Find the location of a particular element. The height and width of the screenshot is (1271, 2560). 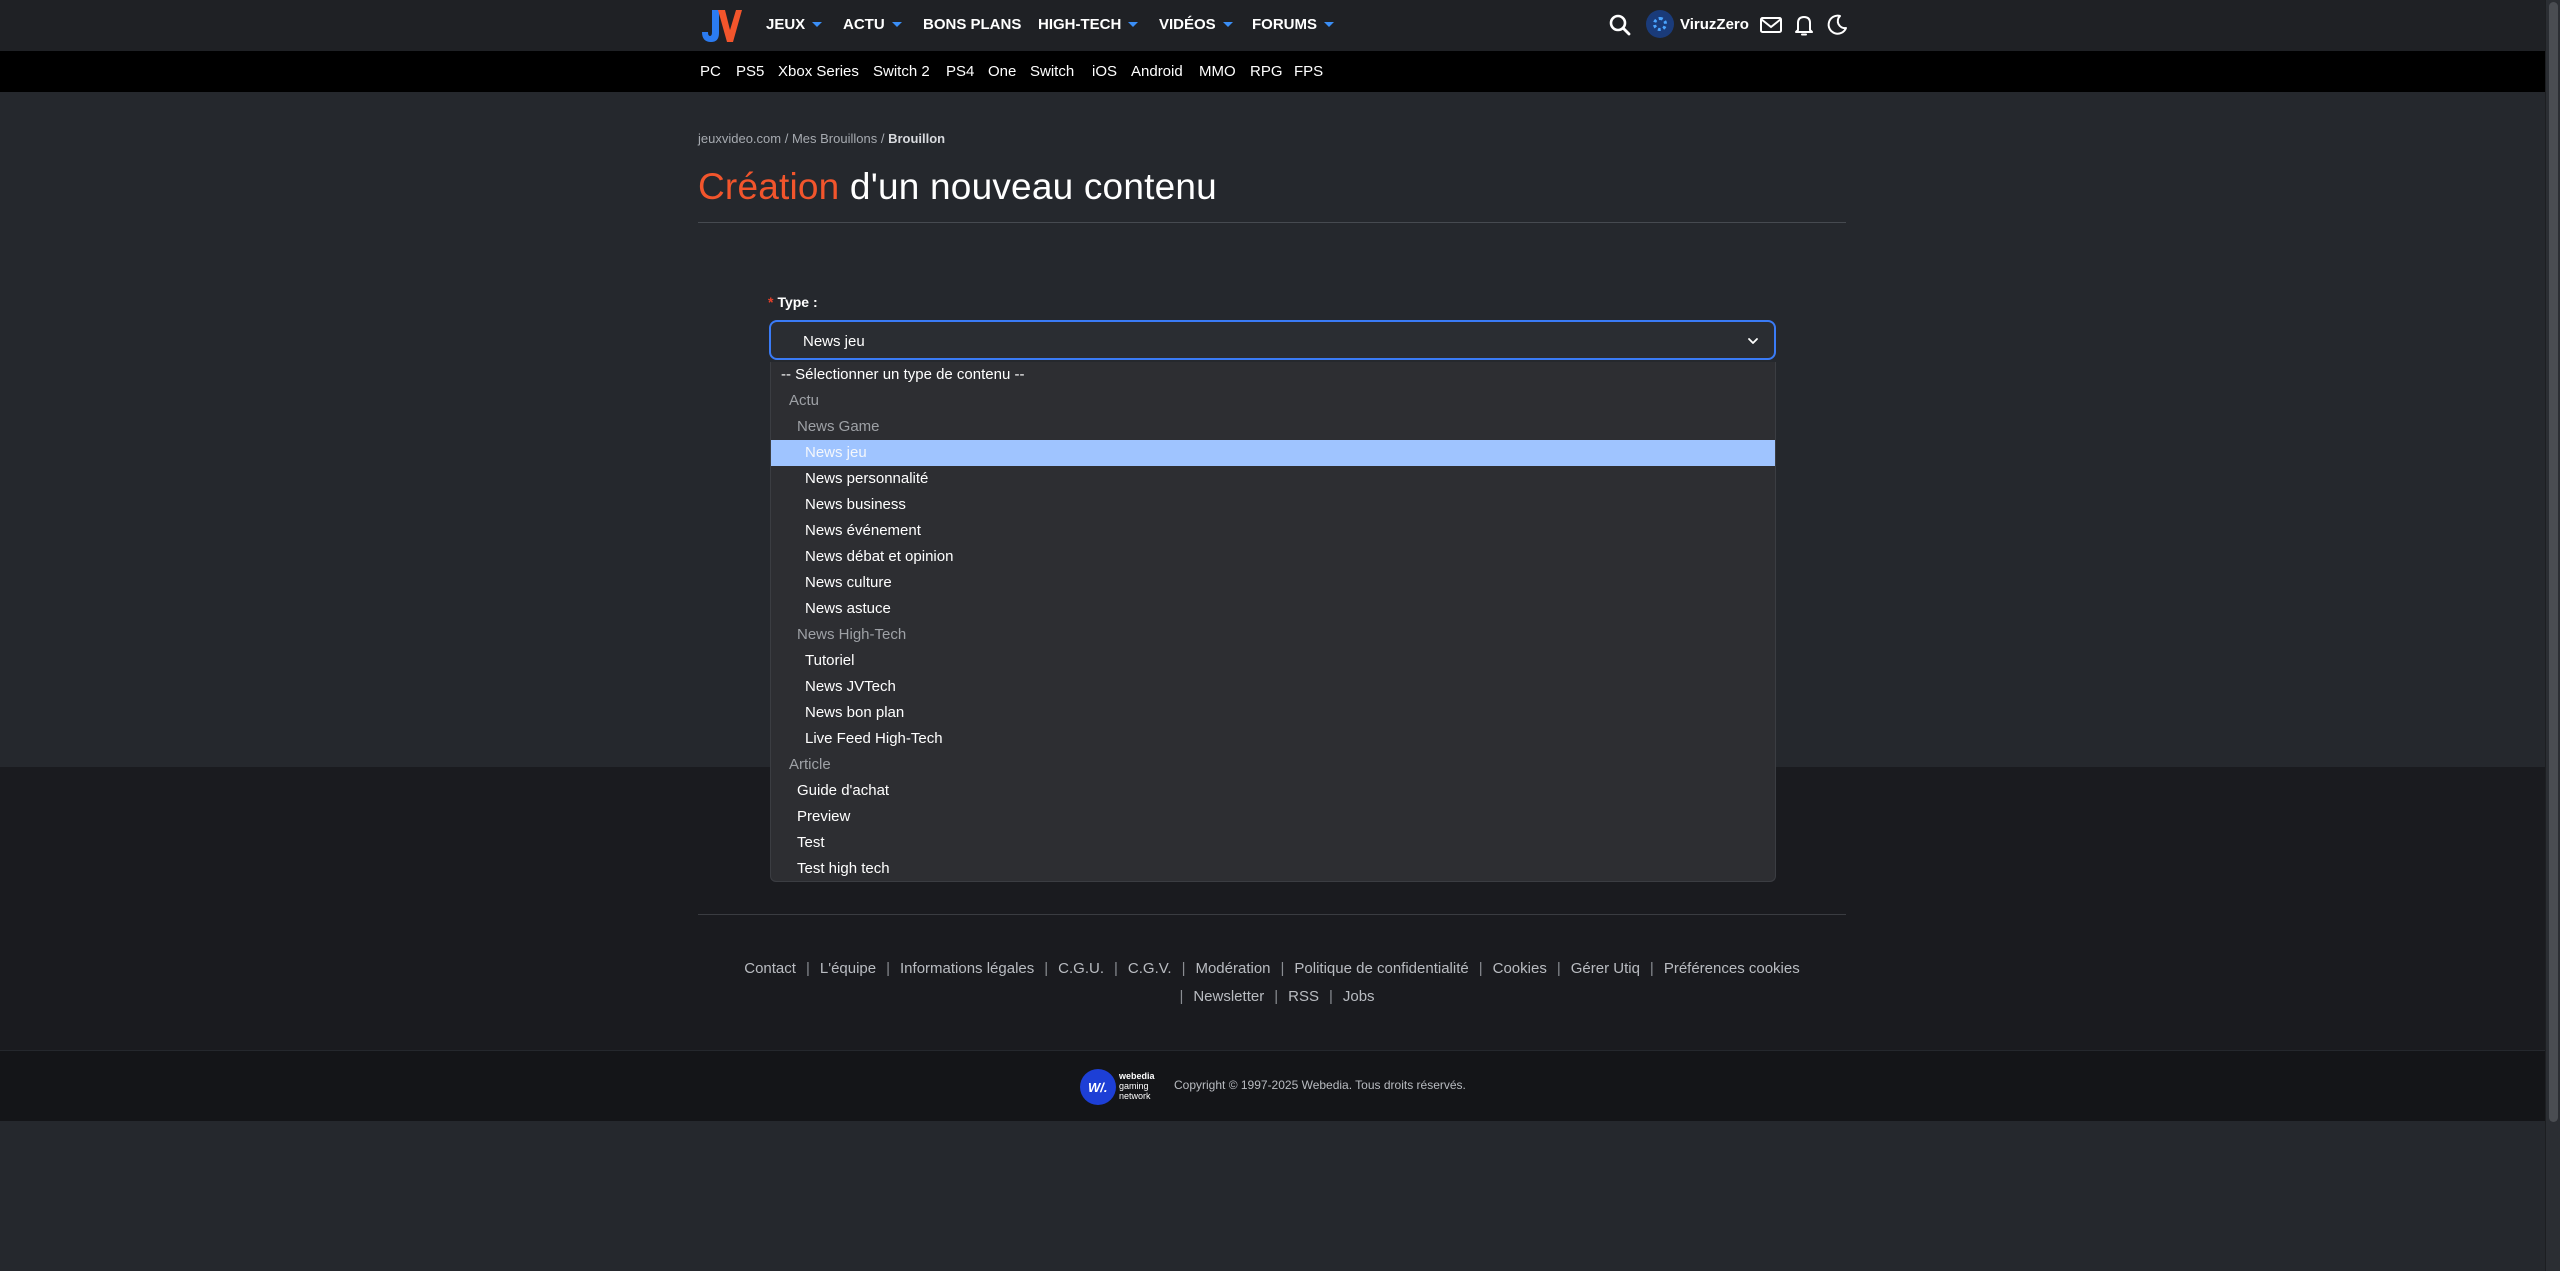

dropdown-option: News bon plan is located at coordinates (1273, 713).